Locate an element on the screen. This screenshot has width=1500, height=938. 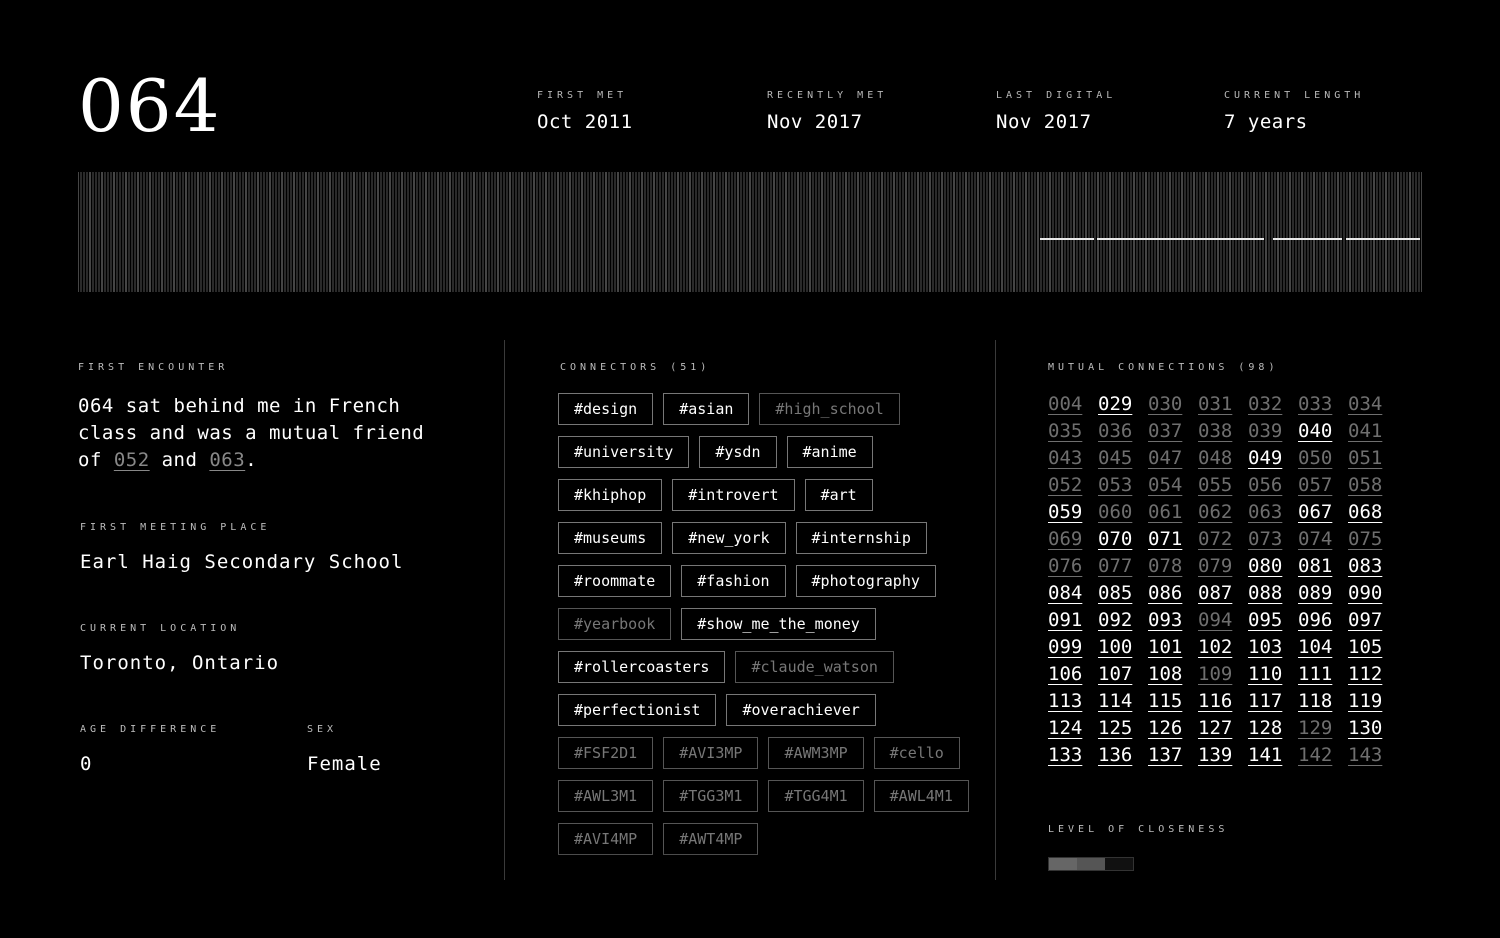
mutual-connection-link: 094 is located at coordinates (1223, 620).